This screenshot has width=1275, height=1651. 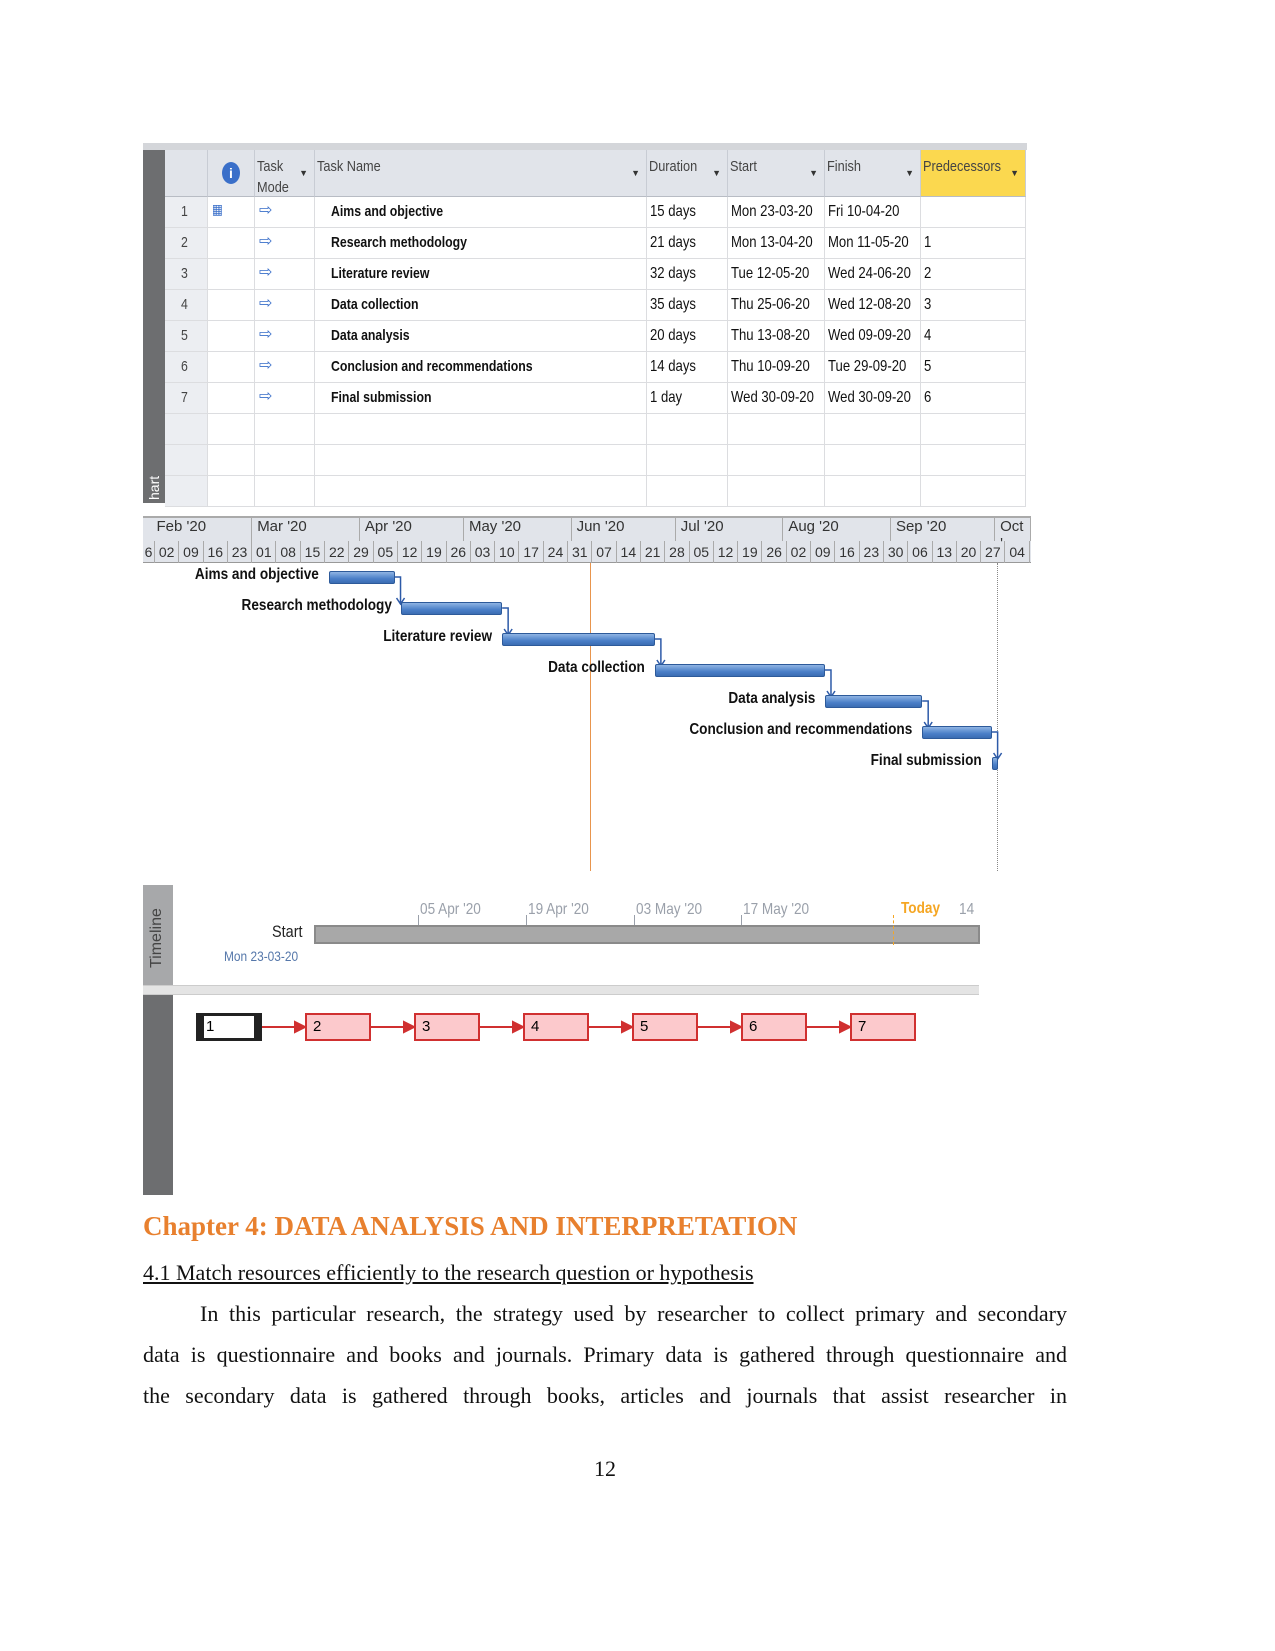 What do you see at coordinates (261, 956) in the screenshot?
I see `timeline-start-date: Mon 23-03-20` at bounding box center [261, 956].